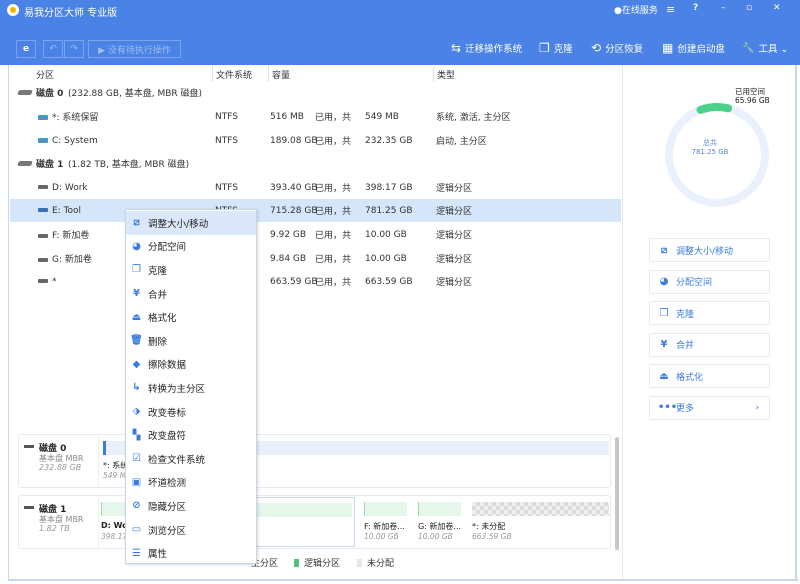 This screenshot has width=800, height=584. Describe the element at coordinates (315, 163) in the screenshot. I see `disk-row: 磁盘 1 (1.82 TB, 基本盘, MBR 磁盘)` at that location.